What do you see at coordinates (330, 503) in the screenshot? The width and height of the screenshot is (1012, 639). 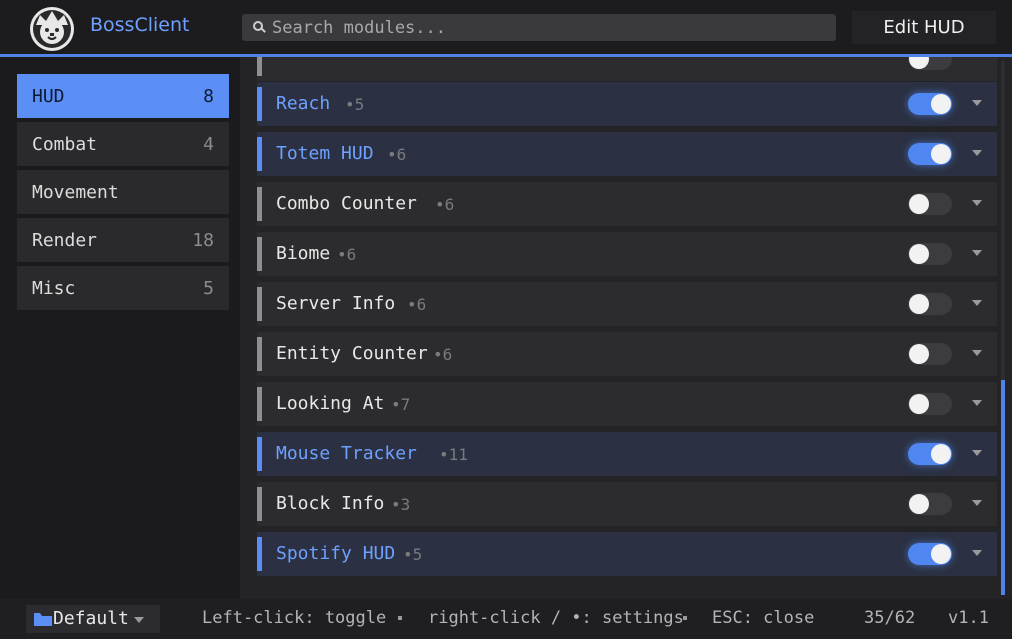 I see `module-name: Block Info` at bounding box center [330, 503].